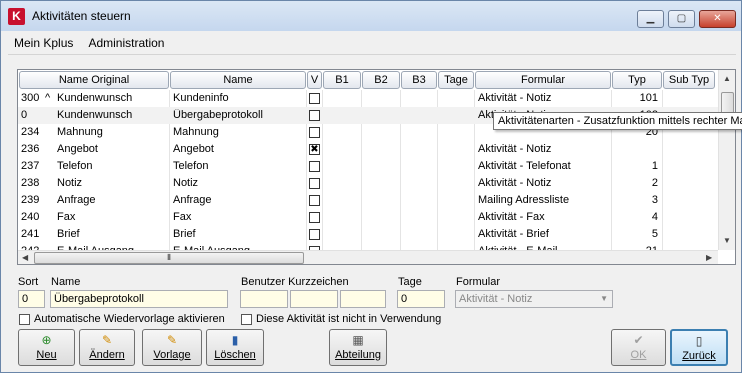 Image resolution: width=742 pixels, height=373 pixels. What do you see at coordinates (358, 340) in the screenshot?
I see `department-icon: ▦` at bounding box center [358, 340].